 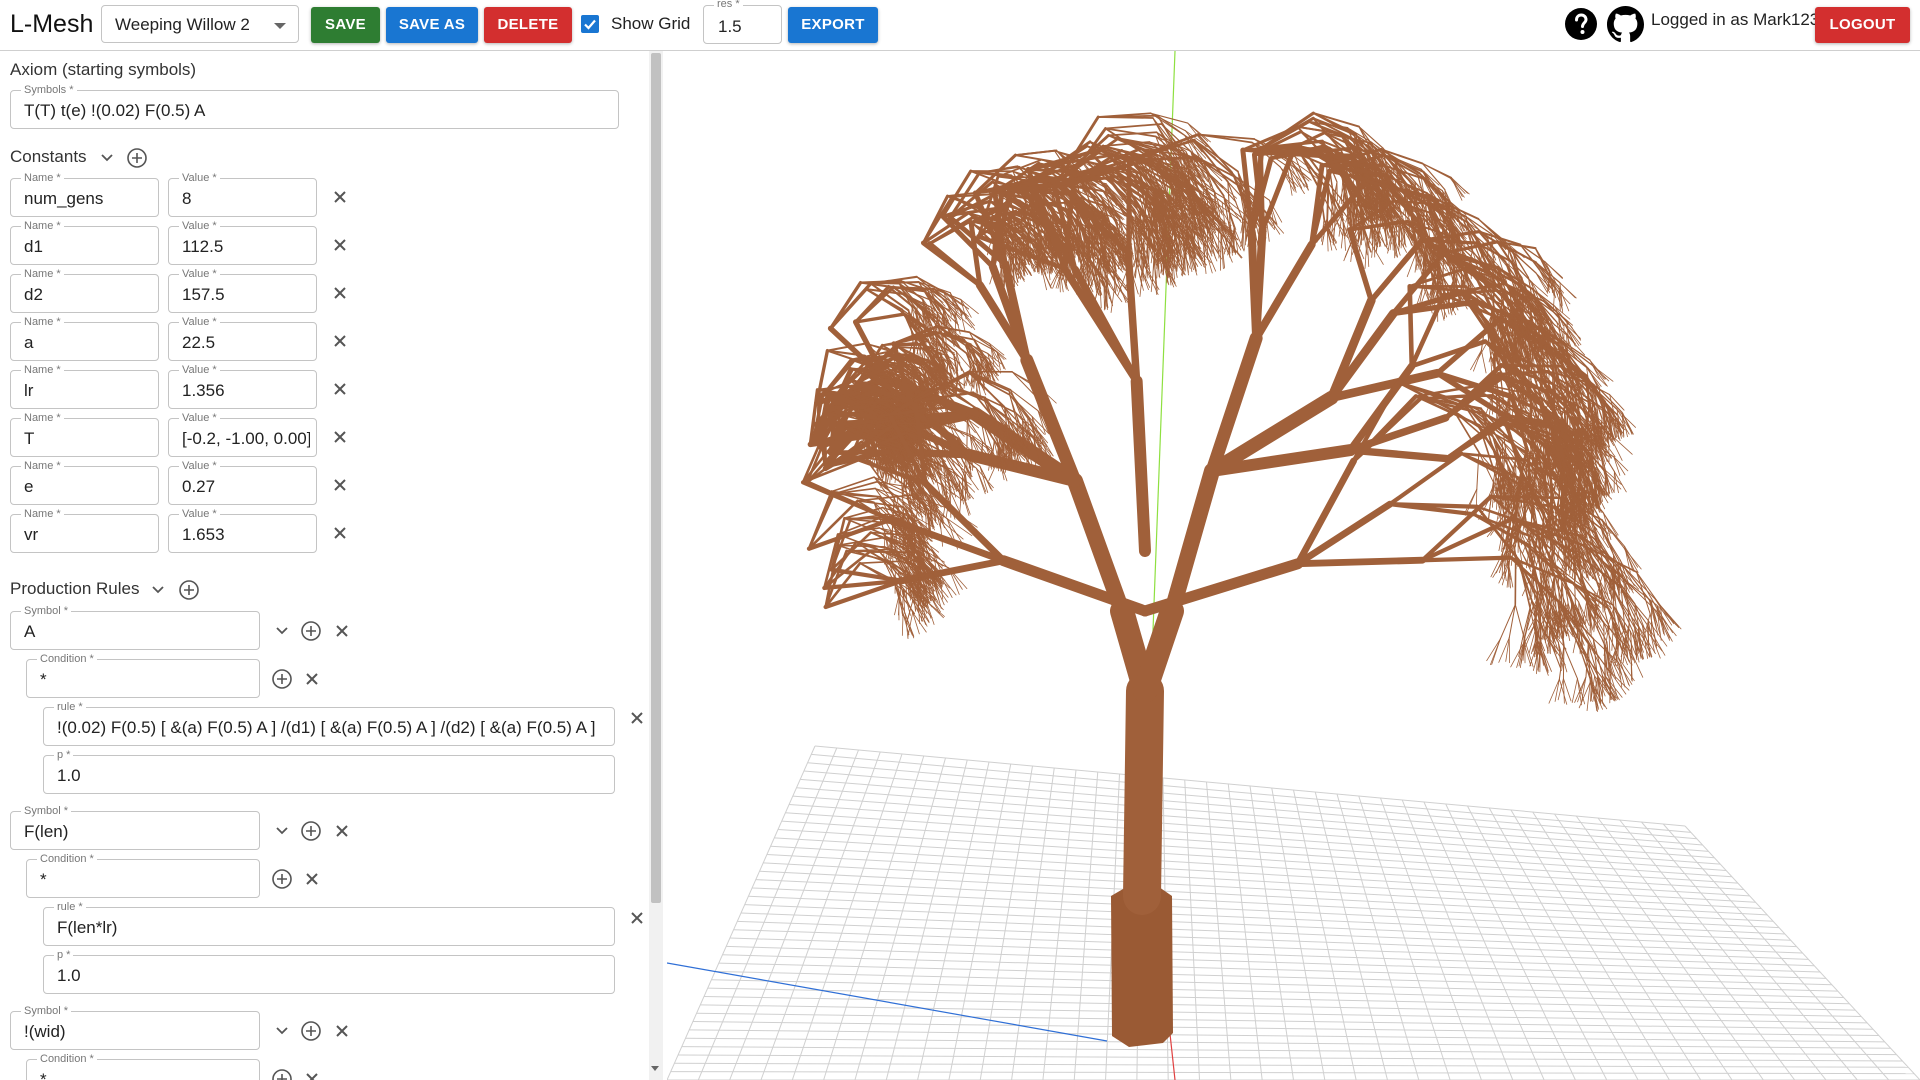 I want to click on constant-name-field: Name * lr, so click(x=84, y=386).